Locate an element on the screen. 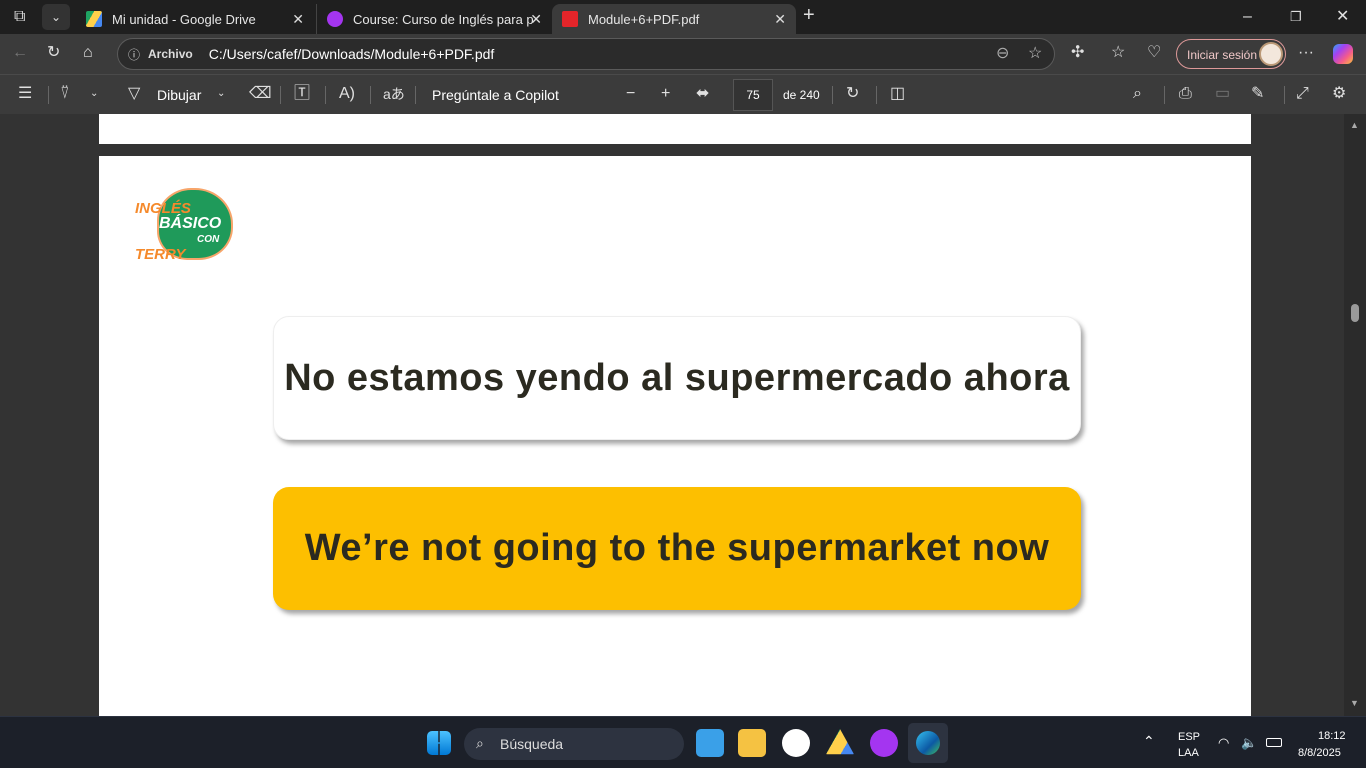 This screenshot has width=1366, height=768. english-sentence-card: We’re not going to the supermarket now is located at coordinates (677, 548).